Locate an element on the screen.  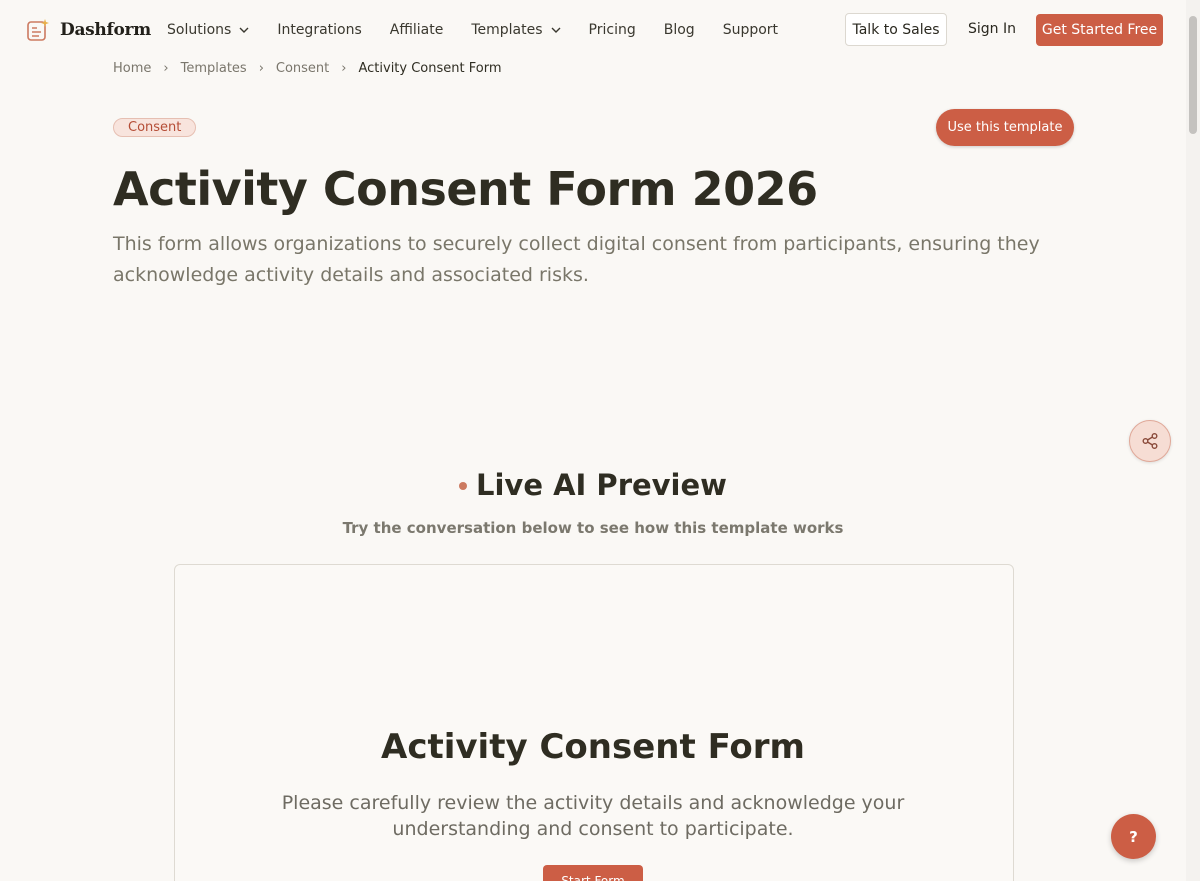
nav-support-label: Support is located at coordinates (750, 30).